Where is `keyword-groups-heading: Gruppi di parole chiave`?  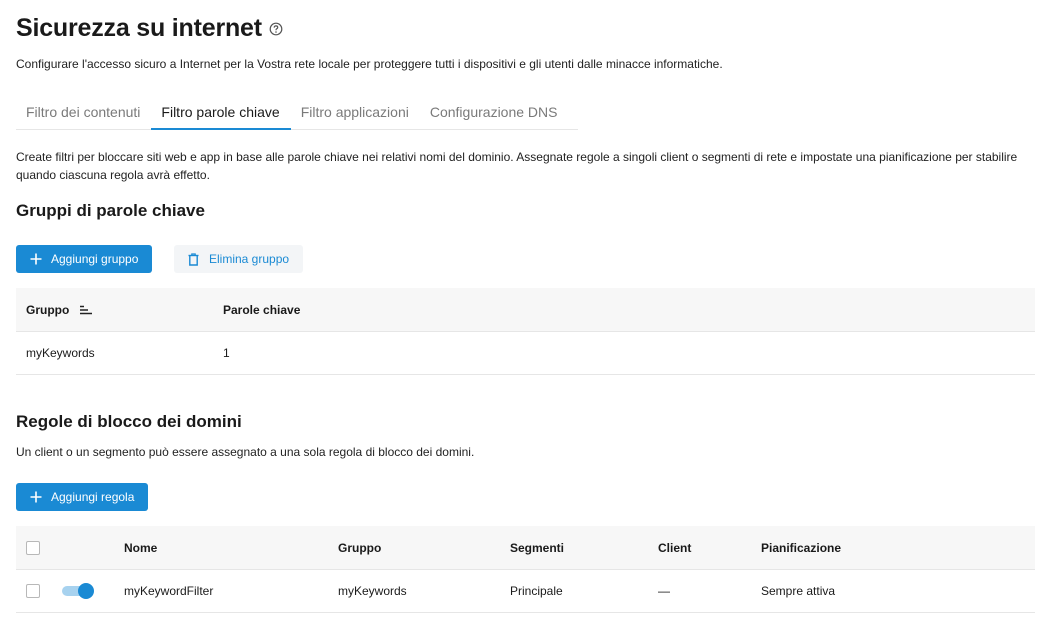 keyword-groups-heading: Gruppi di parole chiave is located at coordinates (110, 210).